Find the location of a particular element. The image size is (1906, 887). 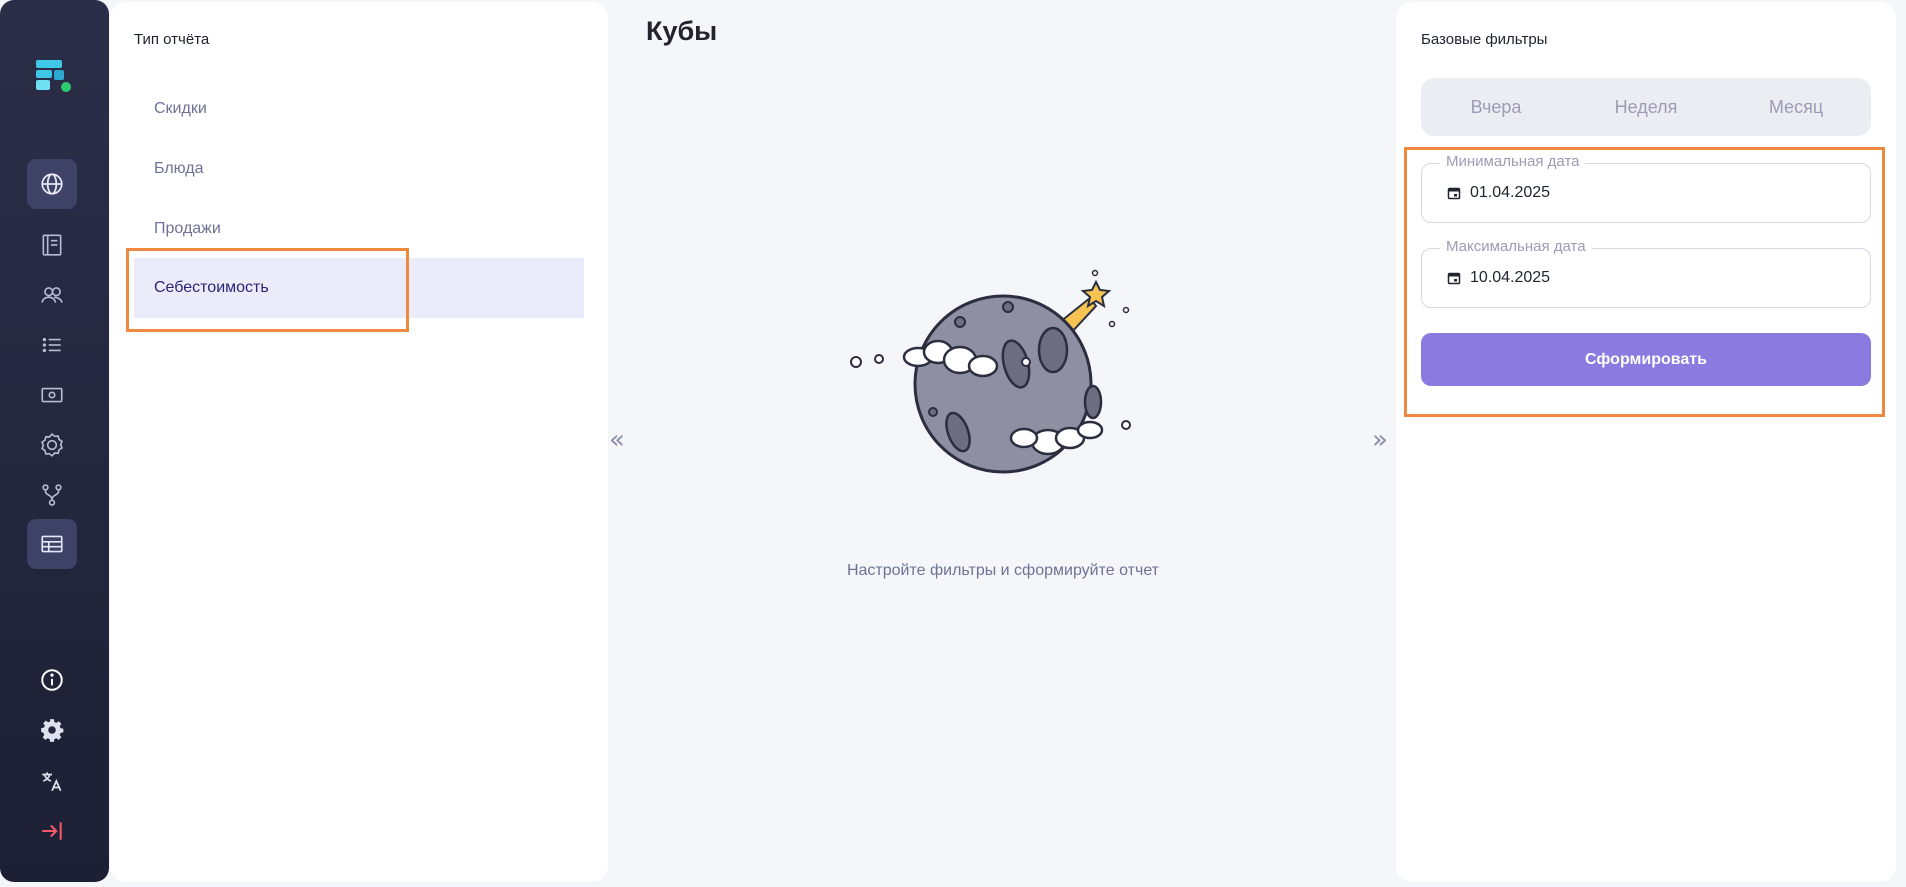

list-icon is located at coordinates (51, 345).